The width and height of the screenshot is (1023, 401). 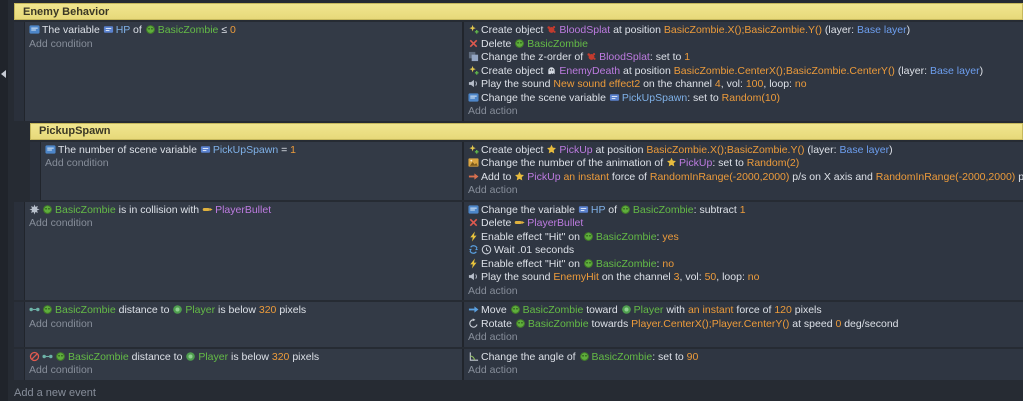 I want to click on text-segment: on, so click(x=574, y=236).